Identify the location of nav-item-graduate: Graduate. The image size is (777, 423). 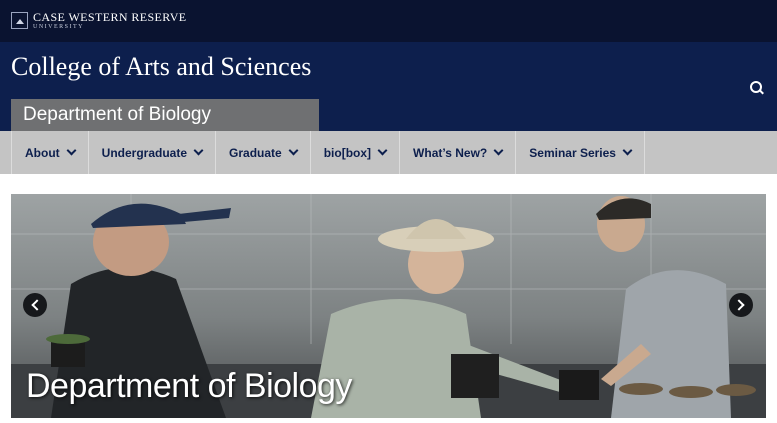
(263, 152).